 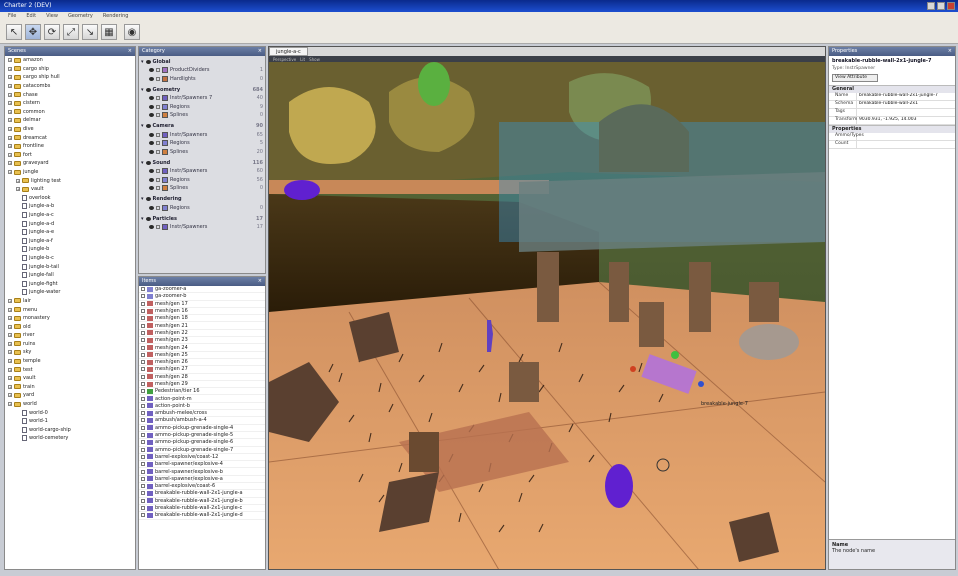 I want to click on list-item: mesh/gen 24, so click(x=202, y=348).